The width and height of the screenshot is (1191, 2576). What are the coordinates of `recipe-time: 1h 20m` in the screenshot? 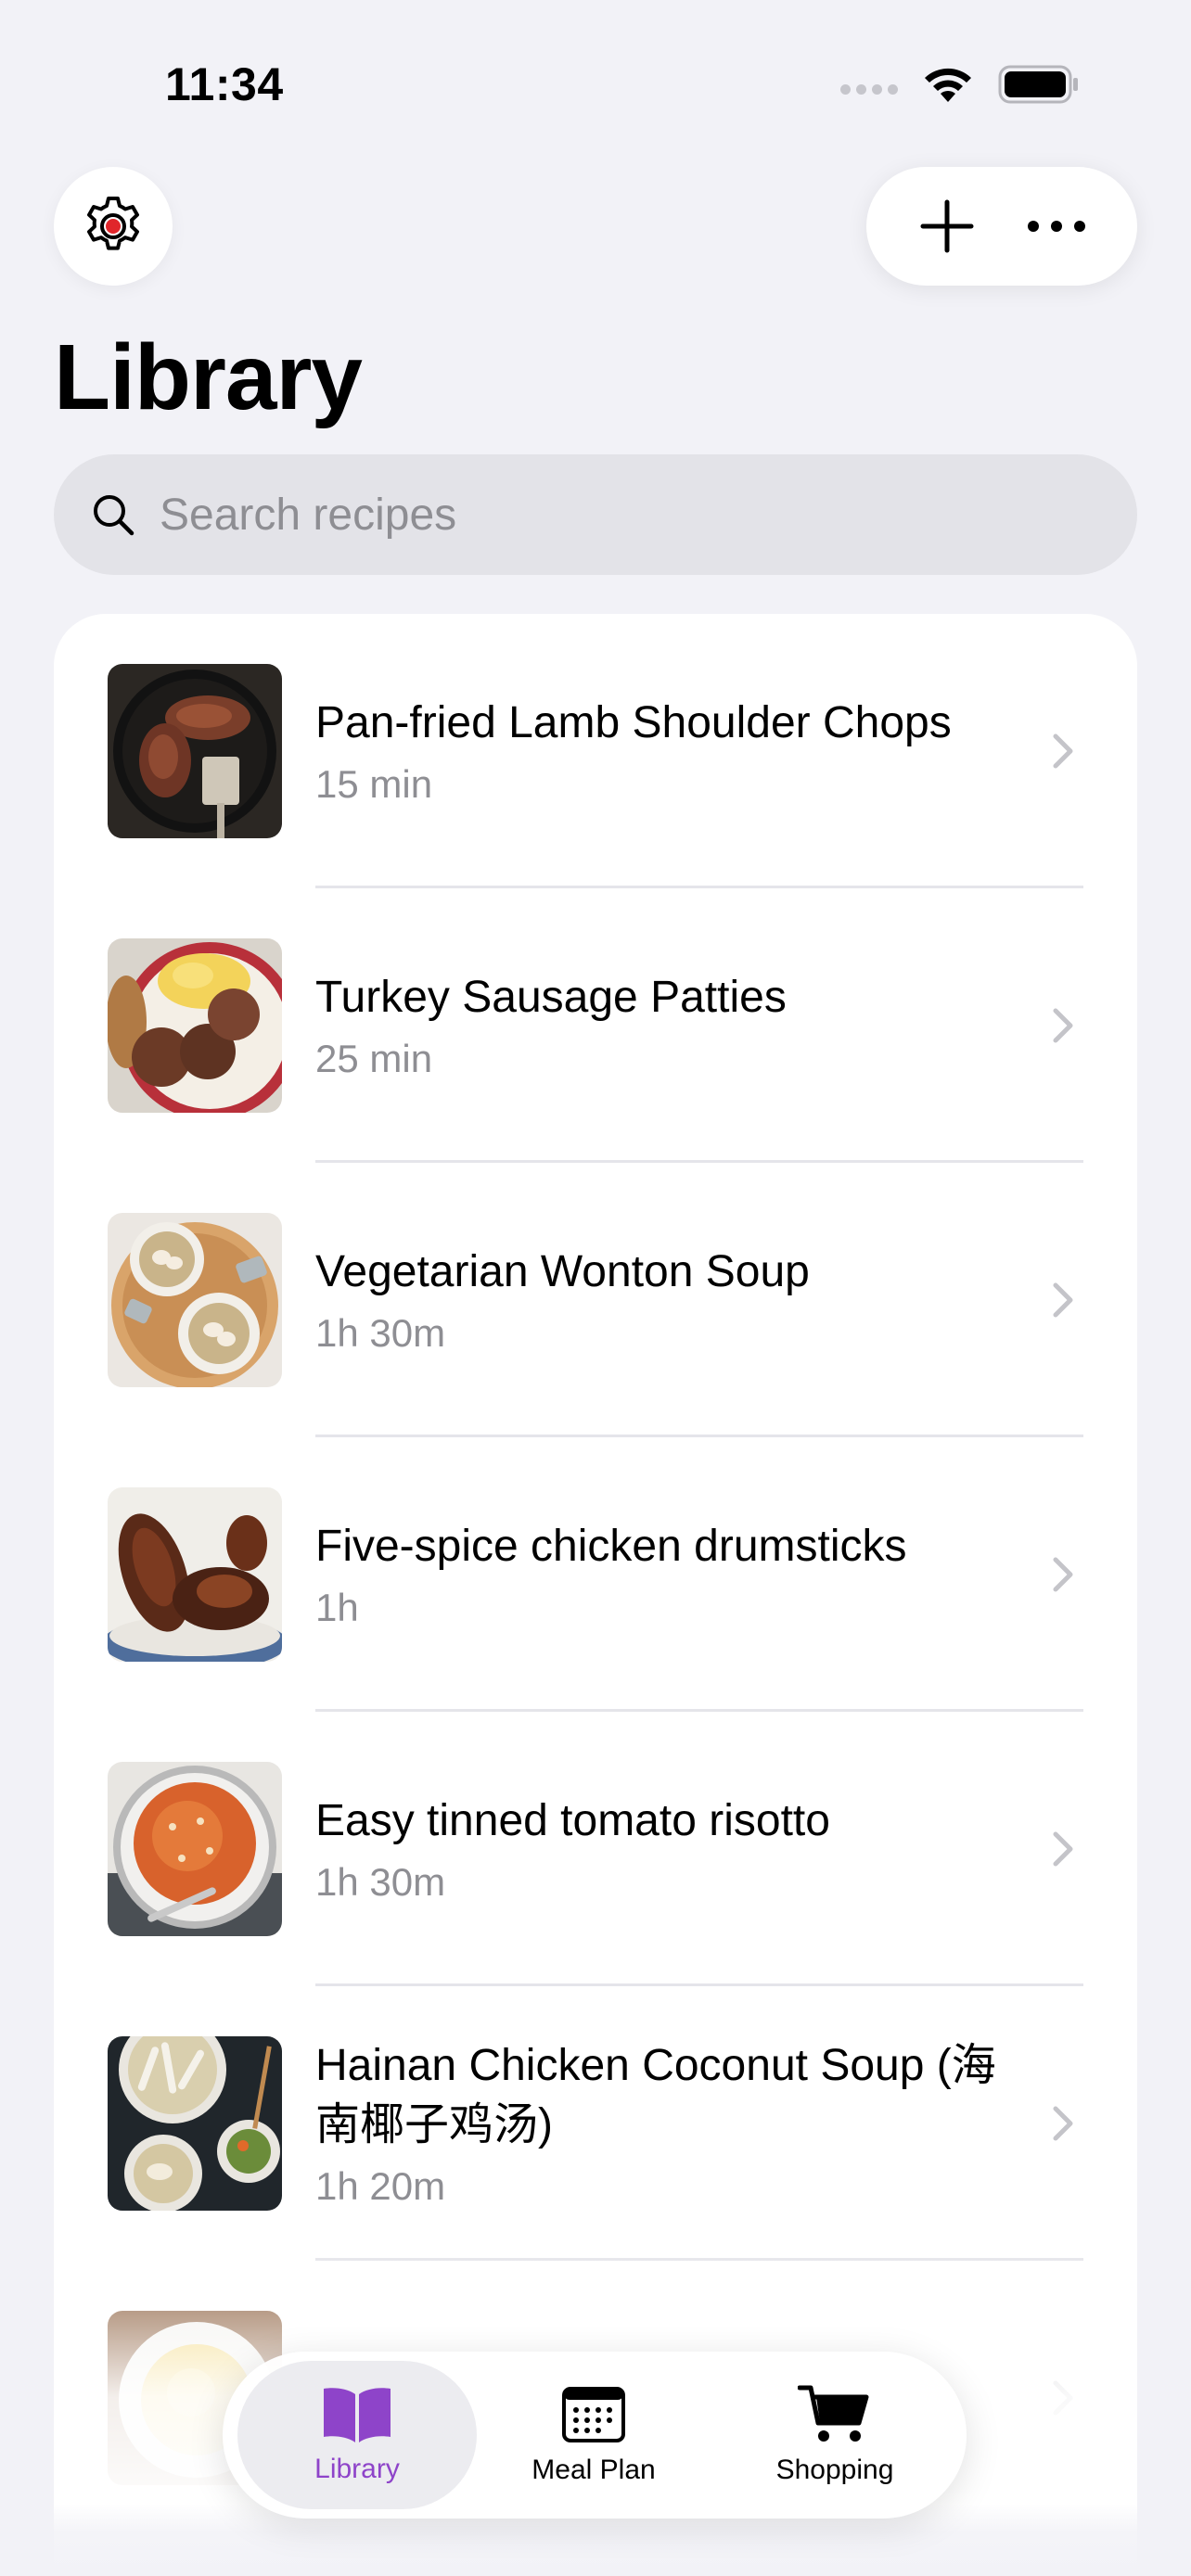 It's located at (380, 2186).